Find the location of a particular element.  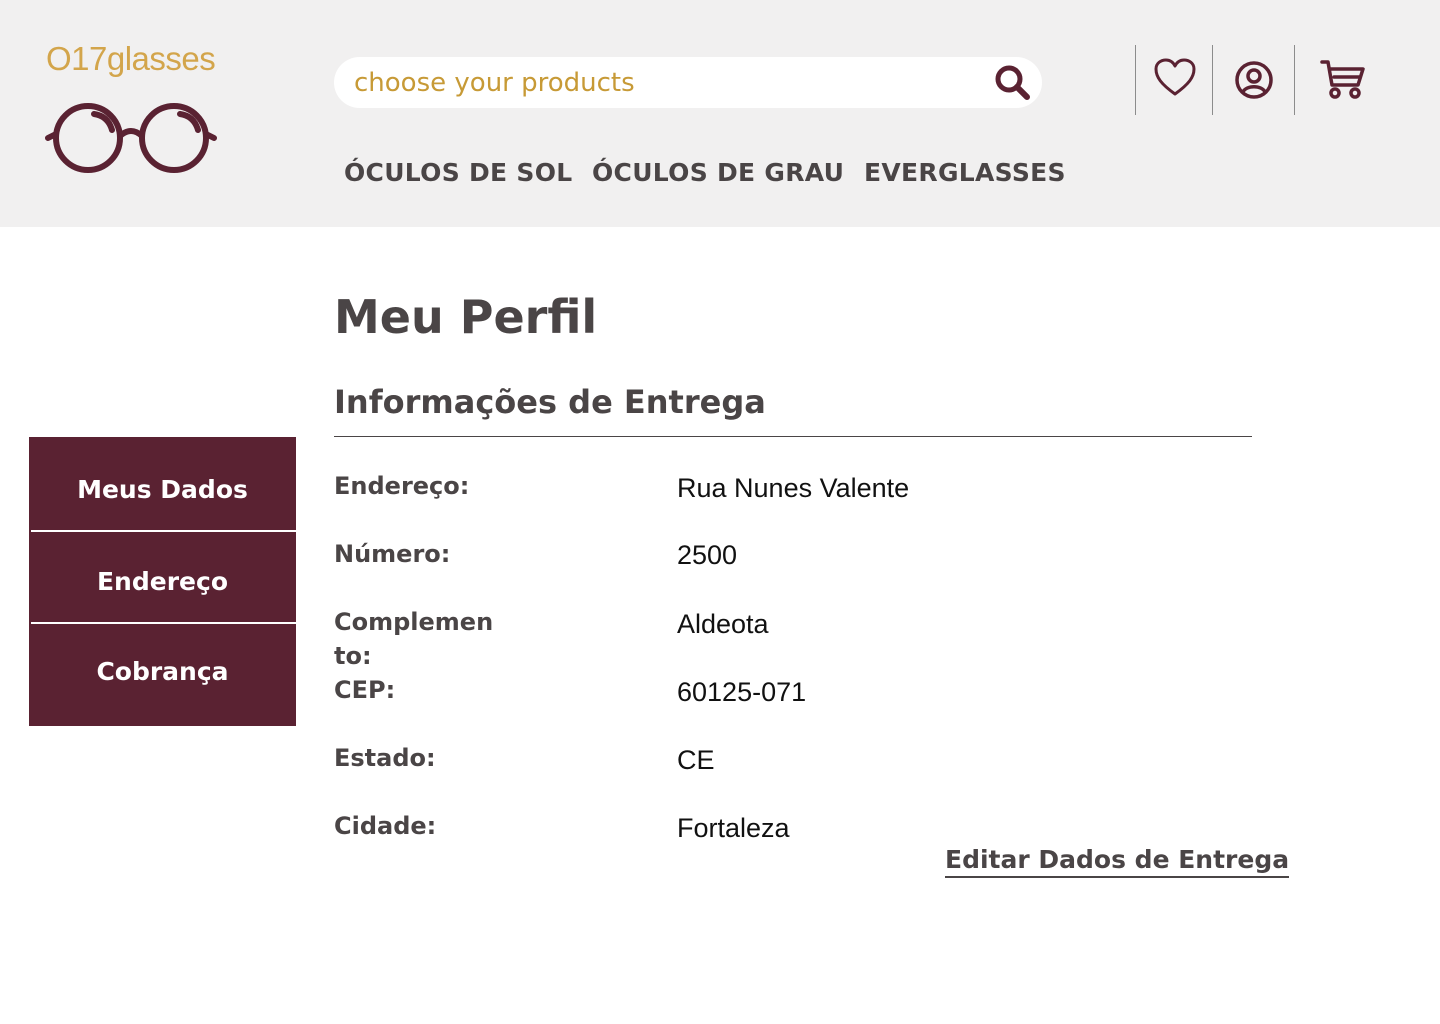

search-input is located at coordinates (664, 83).